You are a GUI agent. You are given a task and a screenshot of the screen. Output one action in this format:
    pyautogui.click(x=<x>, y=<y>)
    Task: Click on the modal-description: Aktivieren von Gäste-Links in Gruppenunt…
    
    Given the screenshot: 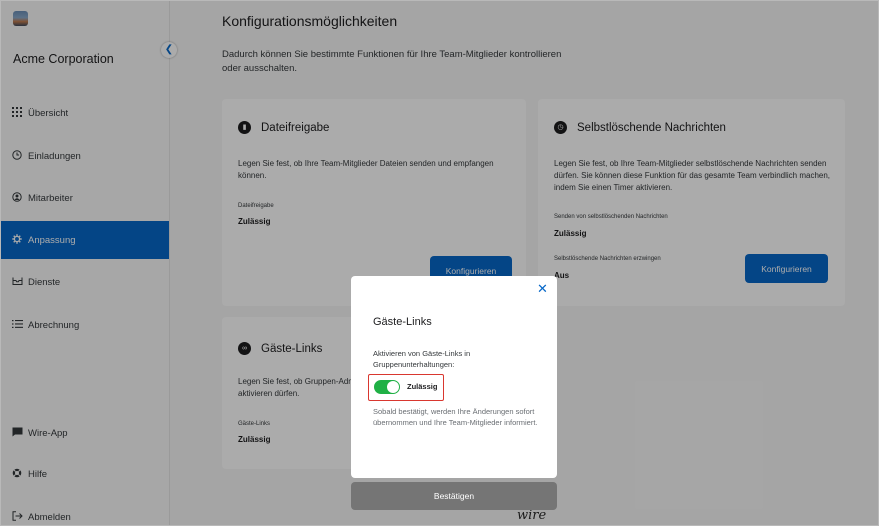 What is the action you would take?
    pyautogui.click(x=422, y=359)
    